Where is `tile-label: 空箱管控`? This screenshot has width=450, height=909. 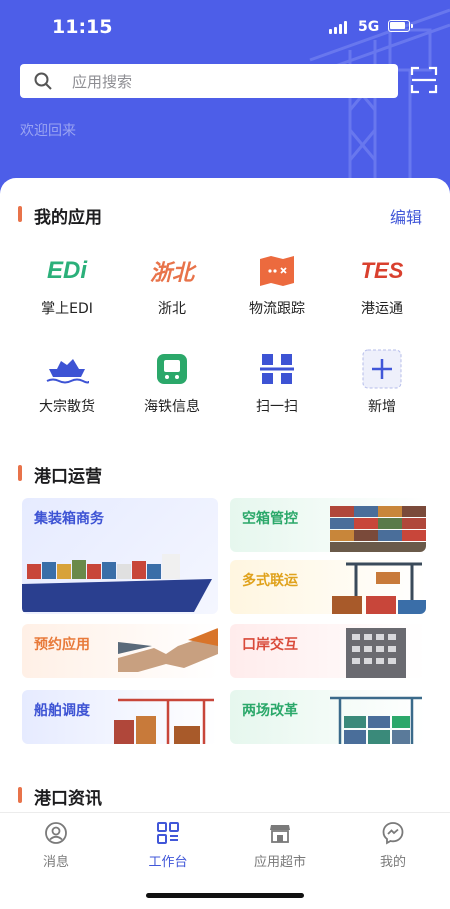
tile-label: 空箱管控 is located at coordinates (270, 519).